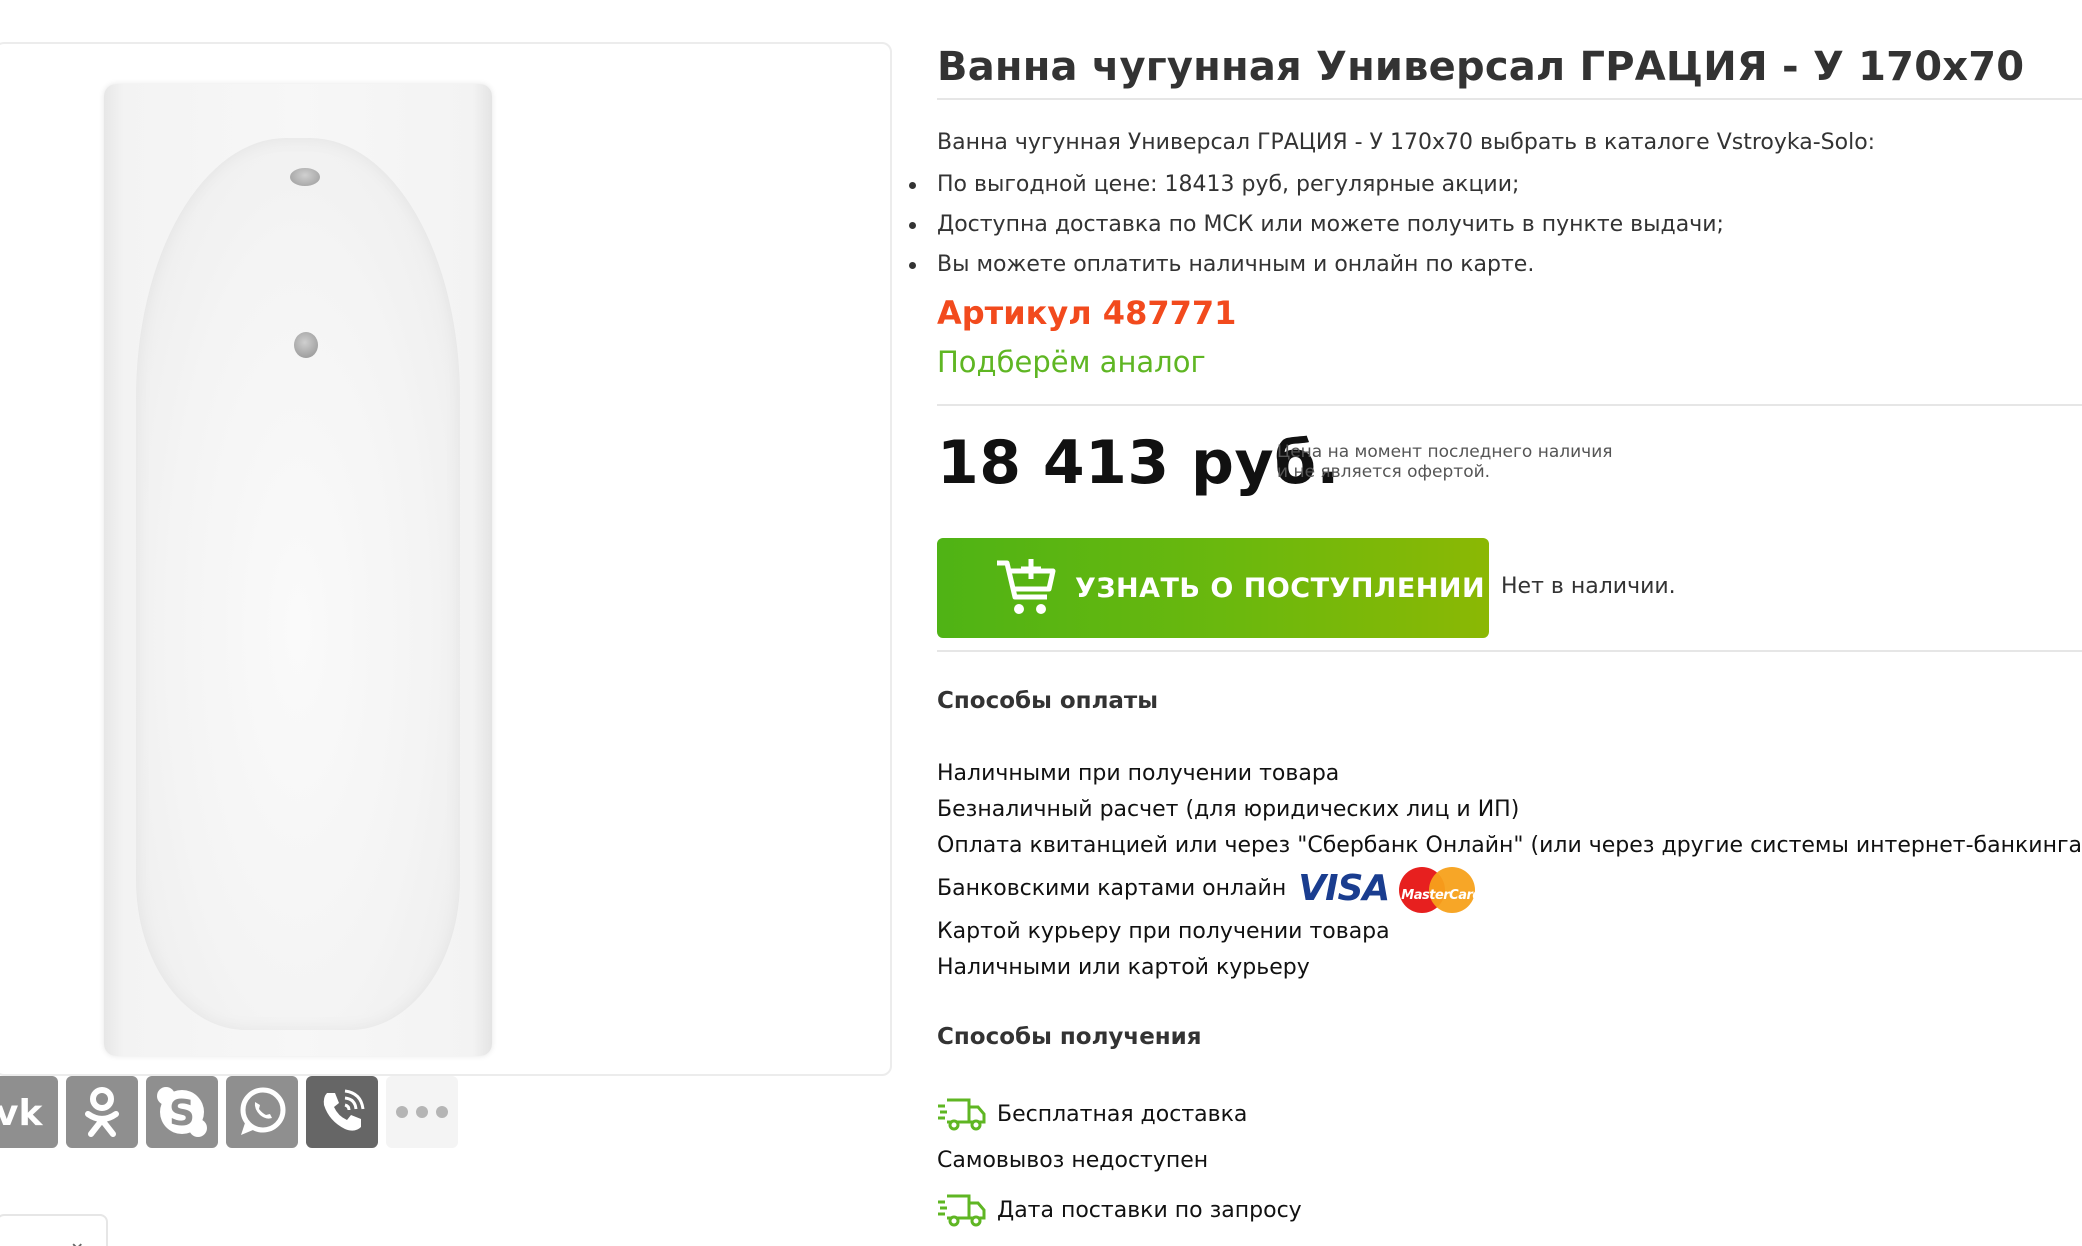  I want to click on cart-plus-icon, so click(1026, 586).